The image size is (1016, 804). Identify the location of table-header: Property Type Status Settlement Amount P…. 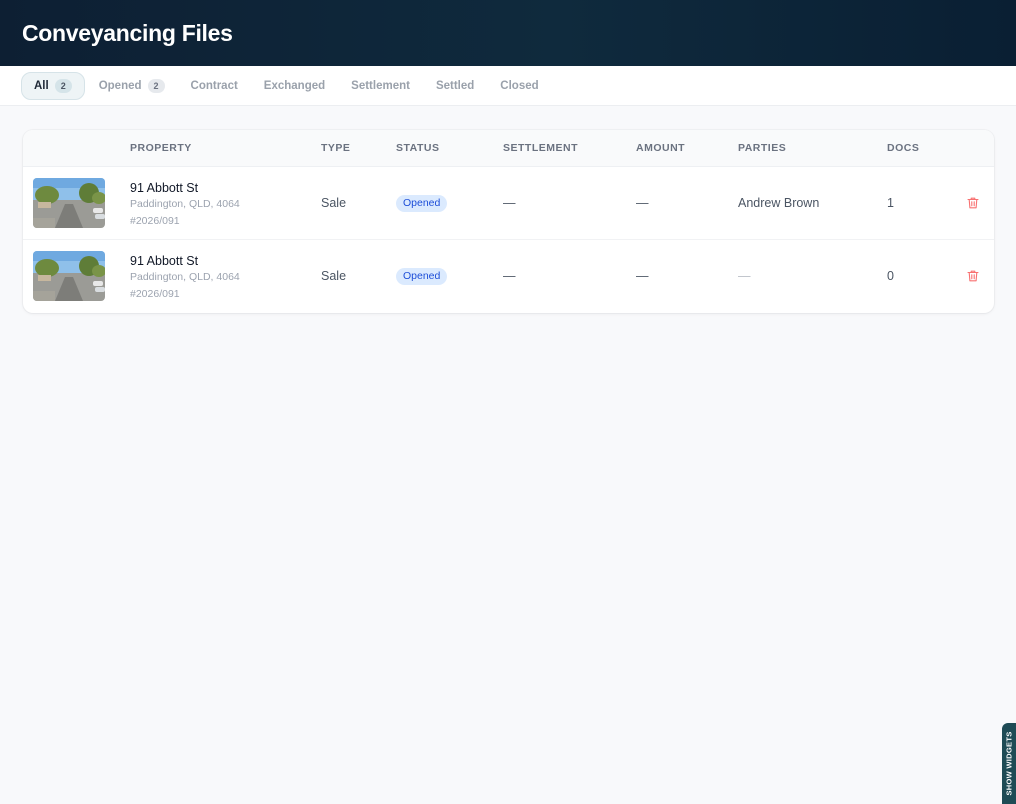
(508, 148).